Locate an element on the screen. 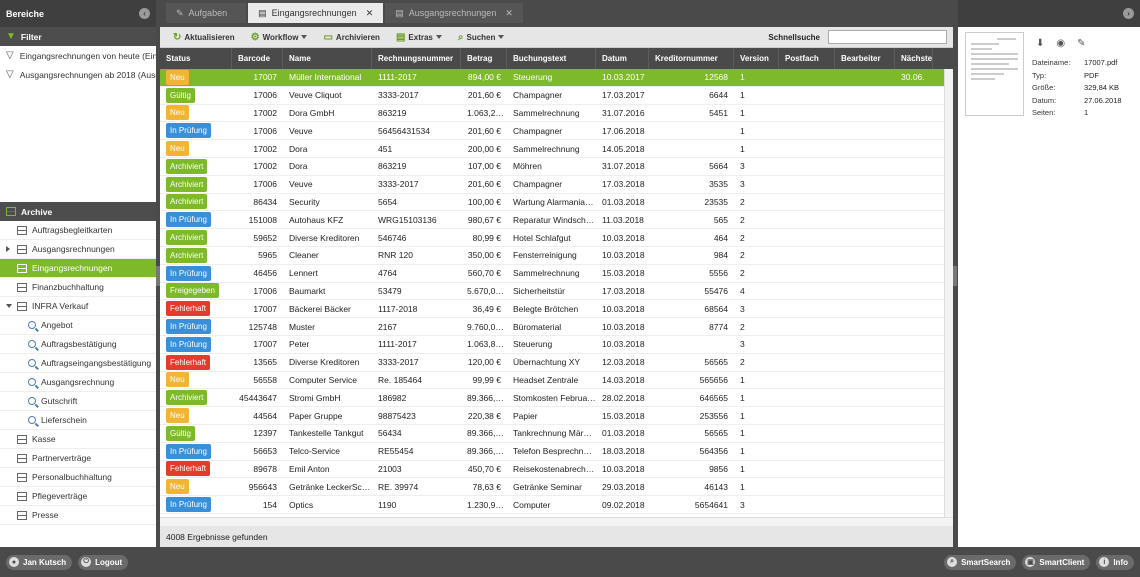 The width and height of the screenshot is (1140, 577). document-preview is located at coordinates (994, 74).